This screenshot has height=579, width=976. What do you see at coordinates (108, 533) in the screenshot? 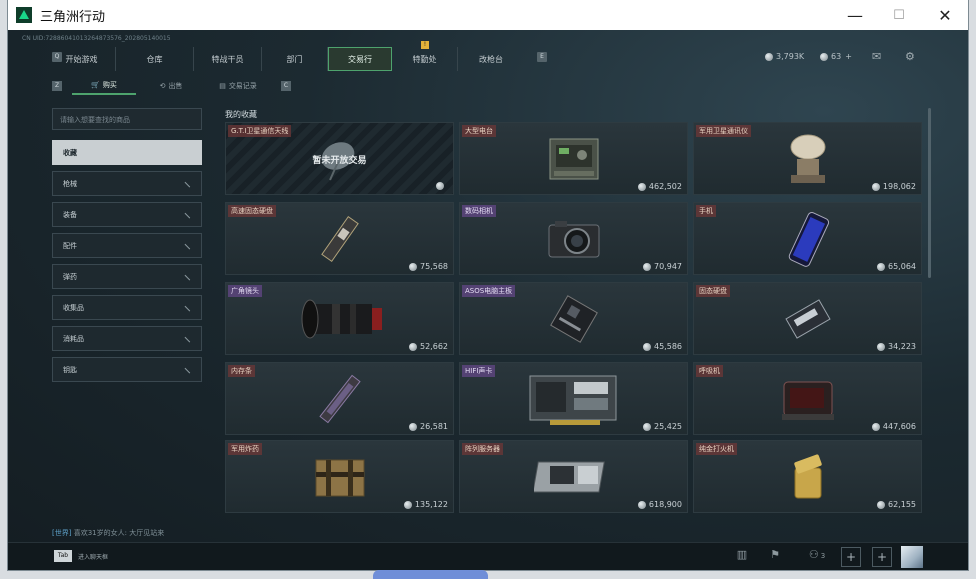
I see `chat-preview: [世界] 喜欢31岁的女人: 大厅见站来` at bounding box center [108, 533].